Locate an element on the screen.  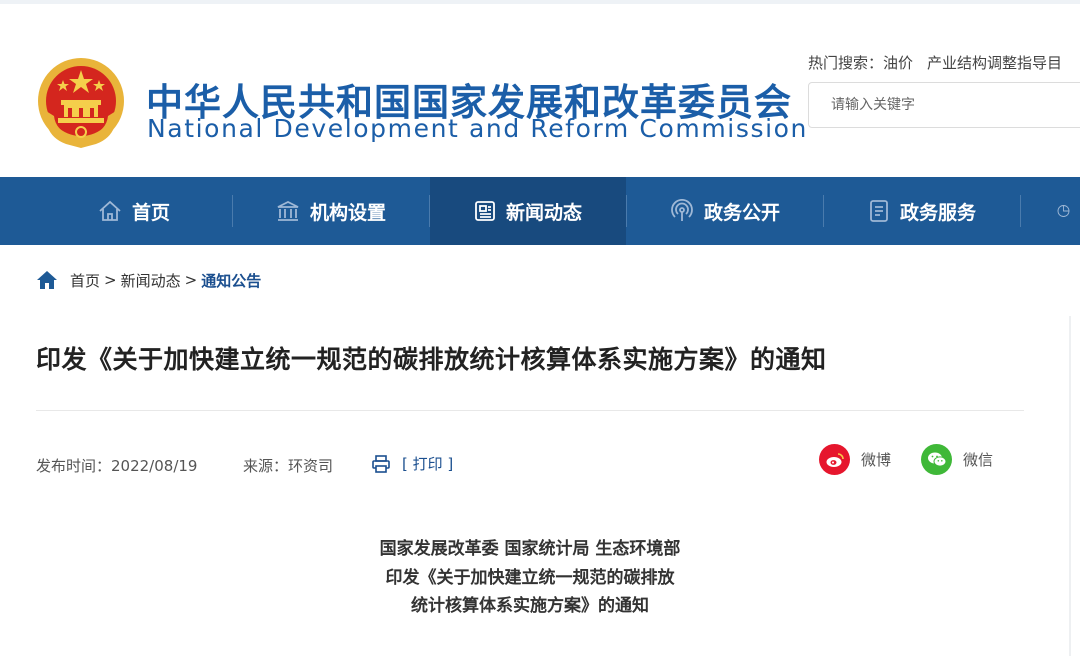
print-button: [ 打印 ] is located at coordinates (412, 463).